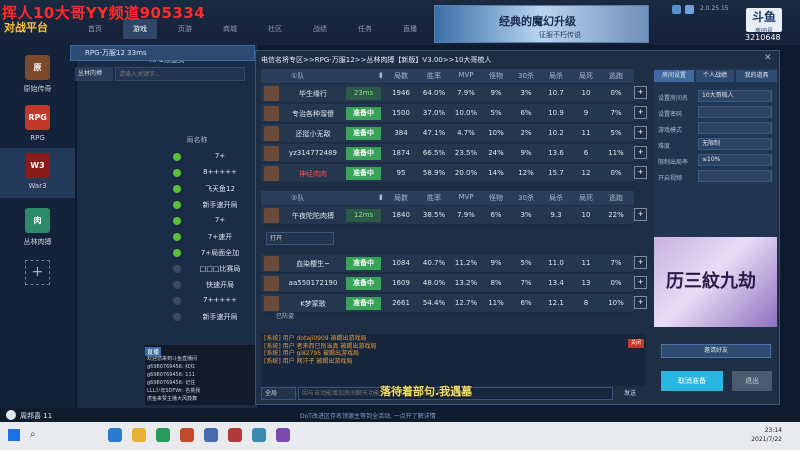 The width and height of the screenshot is (800, 450). What do you see at coordinates (201, 173) in the screenshot?
I see `table-row: 8+++++` at bounding box center [201, 173].